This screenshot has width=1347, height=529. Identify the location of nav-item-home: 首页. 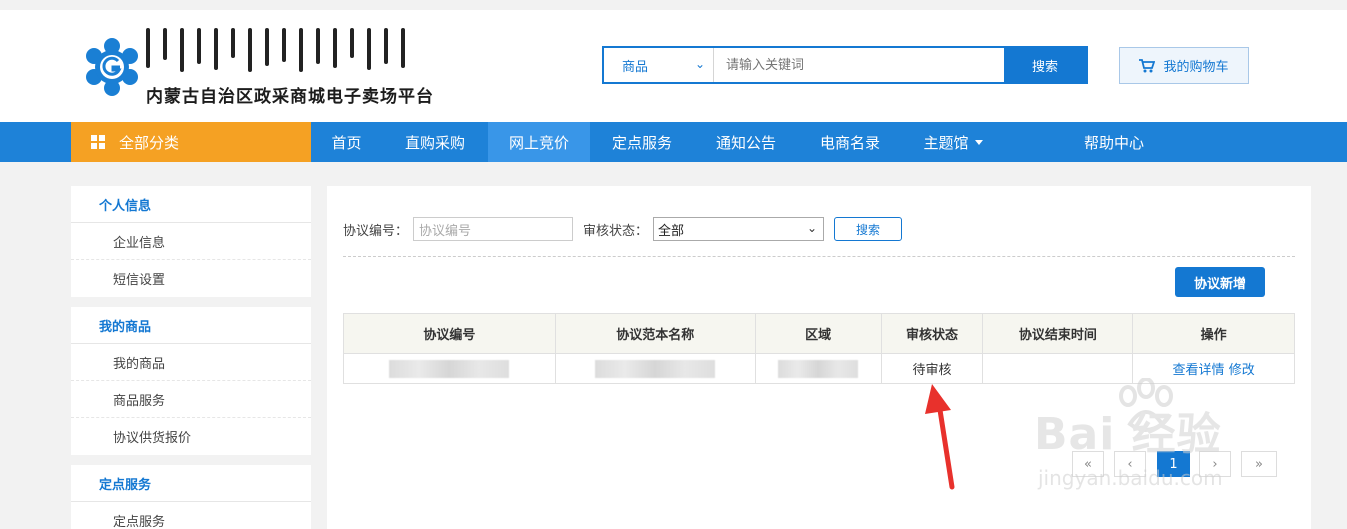
(346, 142).